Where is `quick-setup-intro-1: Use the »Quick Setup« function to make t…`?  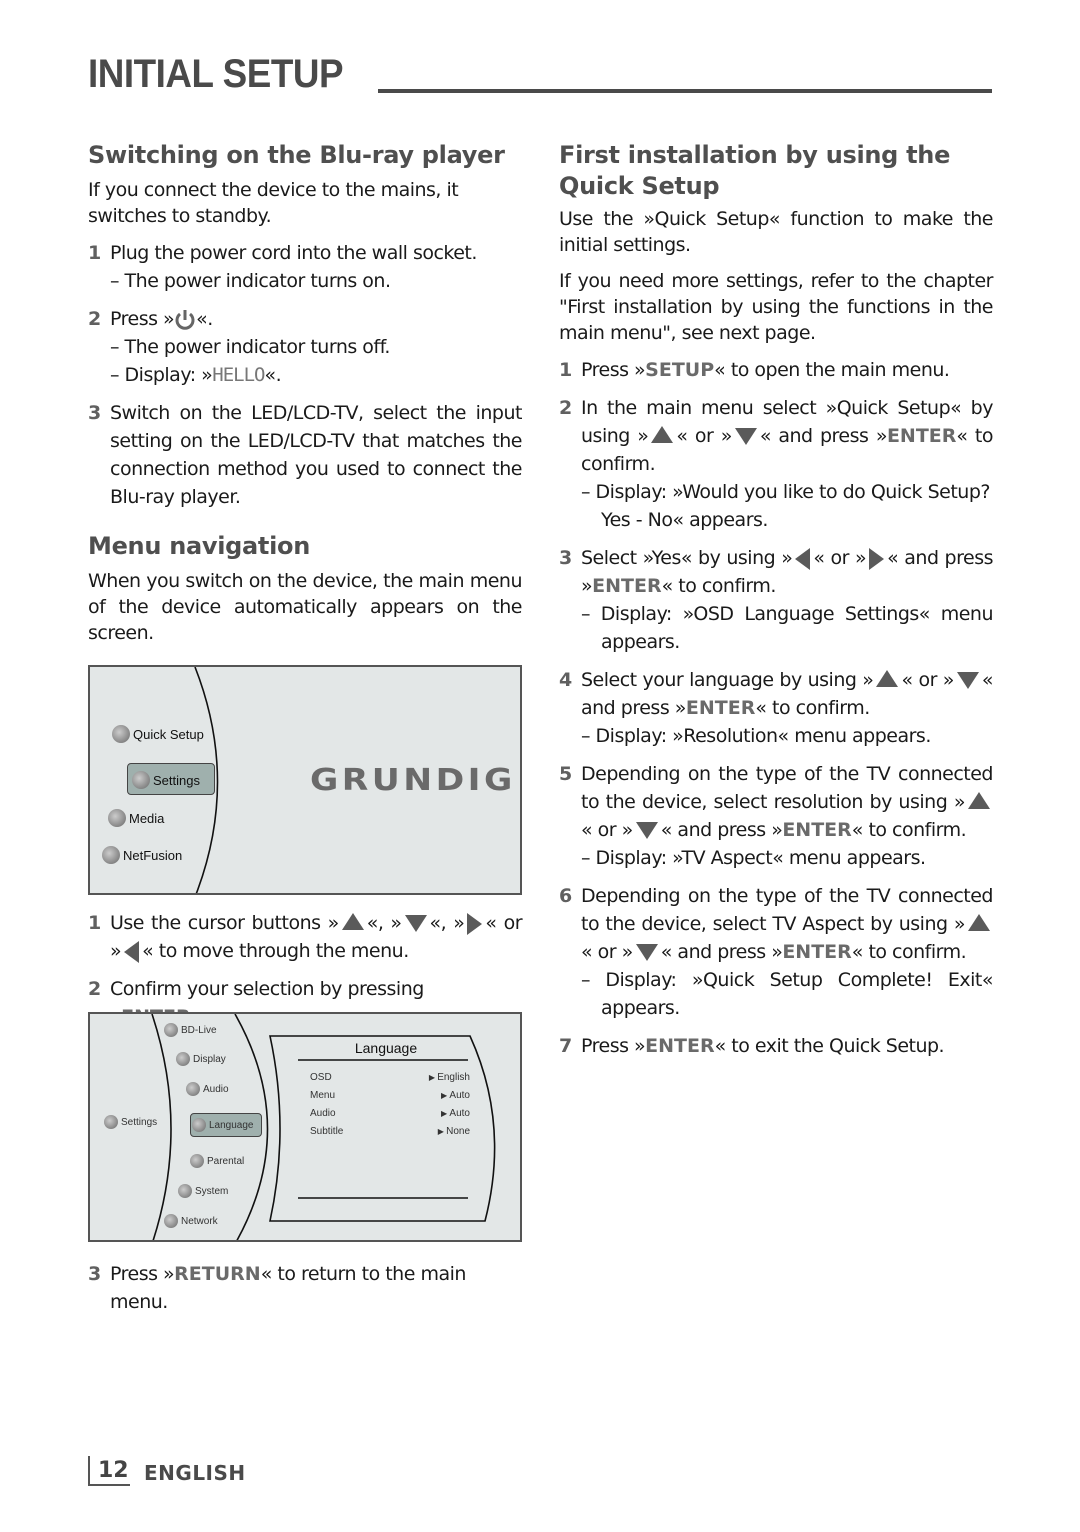
quick-setup-intro-1: Use the »Quick Setup« function to make t… is located at coordinates (776, 232).